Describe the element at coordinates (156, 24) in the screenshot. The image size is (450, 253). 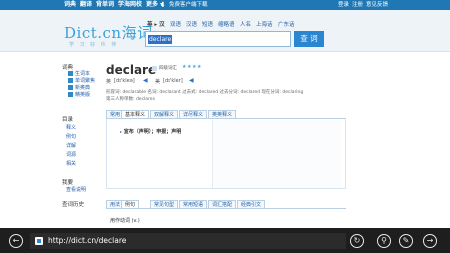
I see `tab-en-cn: 英 ▸ 汉` at that location.